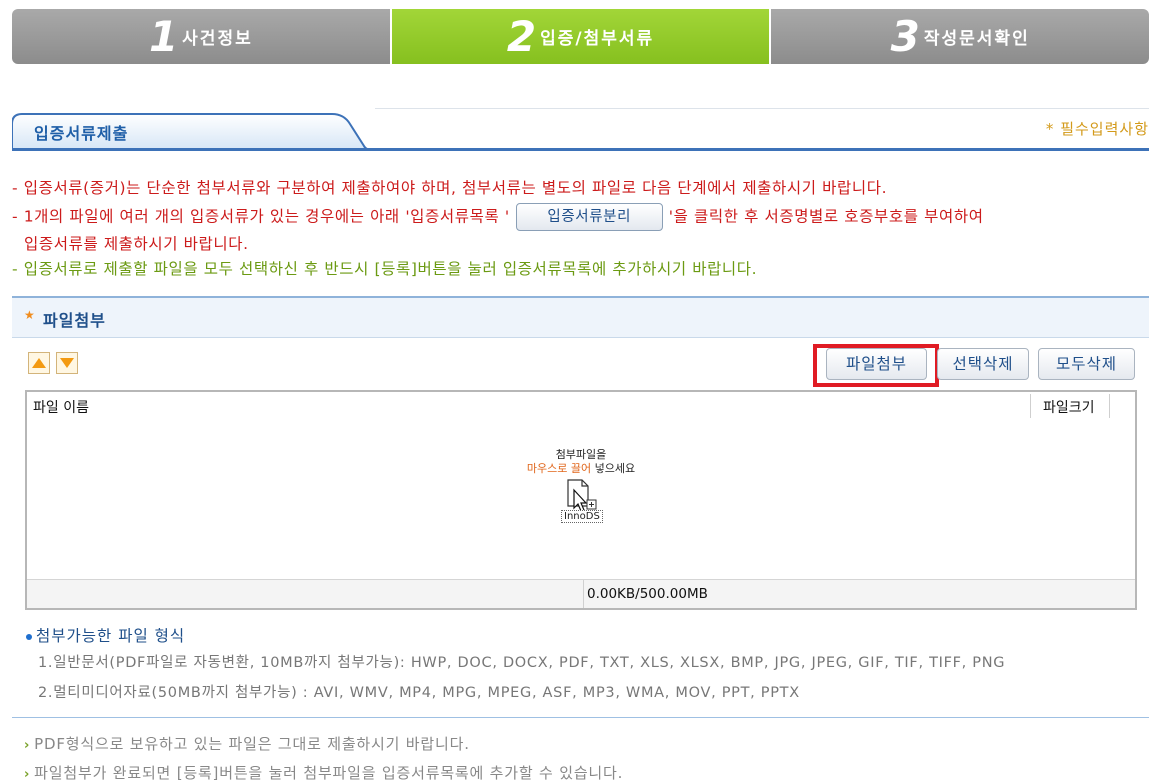 The image size is (1157, 784). I want to click on arrow-up-icon, so click(39, 363).